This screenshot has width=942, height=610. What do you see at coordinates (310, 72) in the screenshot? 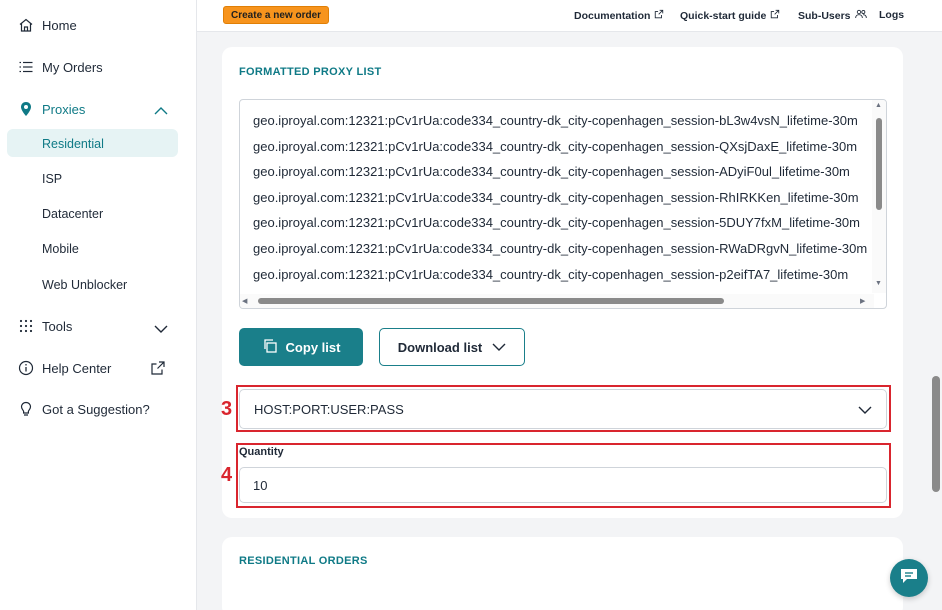
I see `proxy-list-title: FORMATTED PROXY LIST` at bounding box center [310, 72].